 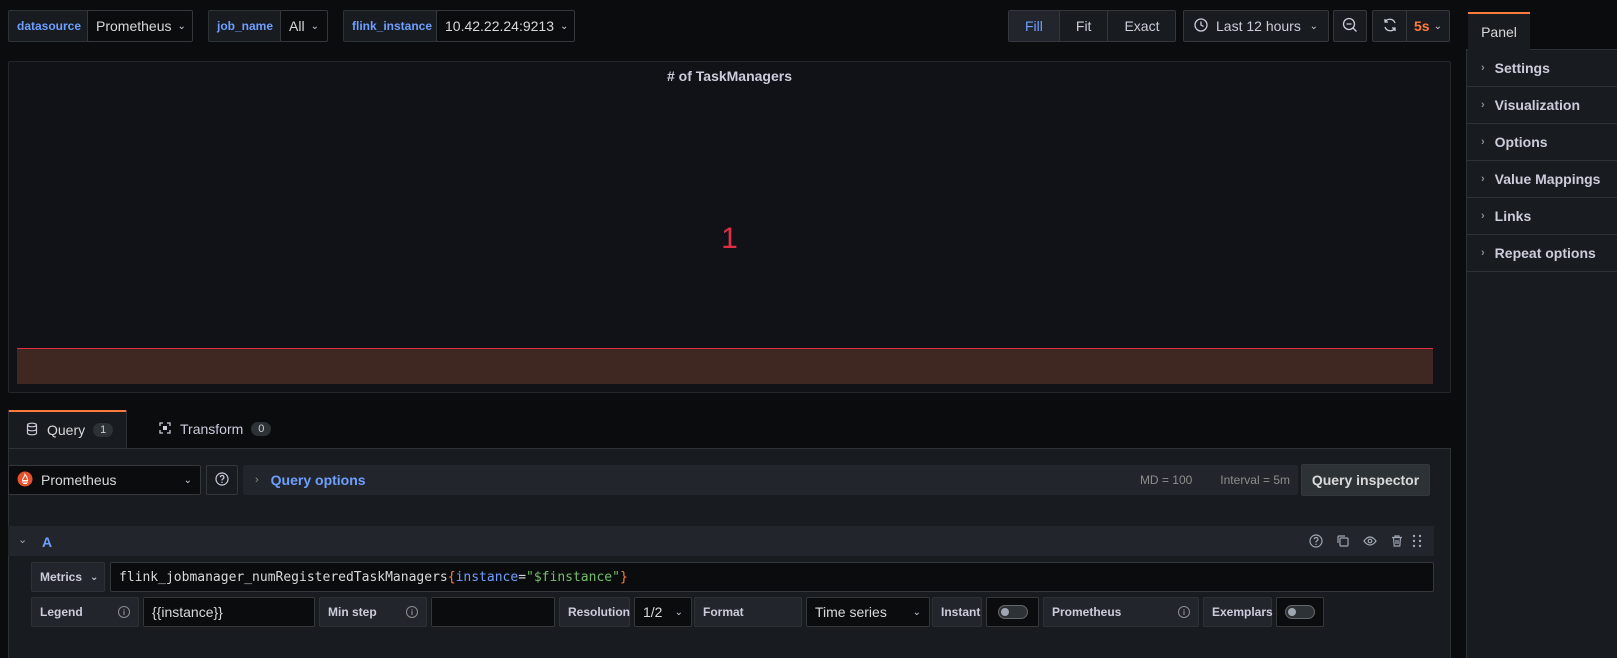 What do you see at coordinates (451, 577) in the screenshot?
I see `query-brace-open: {` at bounding box center [451, 577].